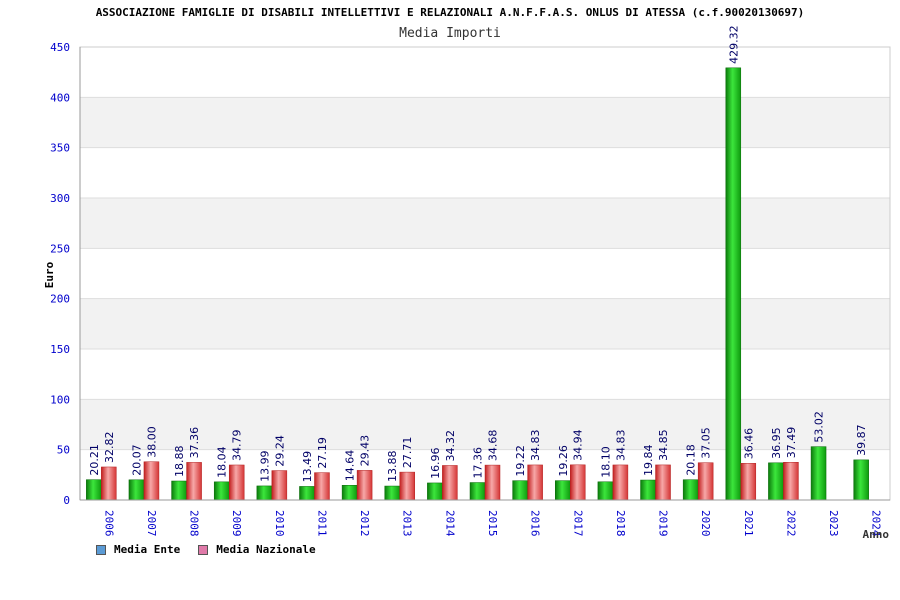 The height and width of the screenshot is (600, 900). What do you see at coordinates (663, 523) in the screenshot?
I see `x-tick-label: 2019` at bounding box center [663, 523].